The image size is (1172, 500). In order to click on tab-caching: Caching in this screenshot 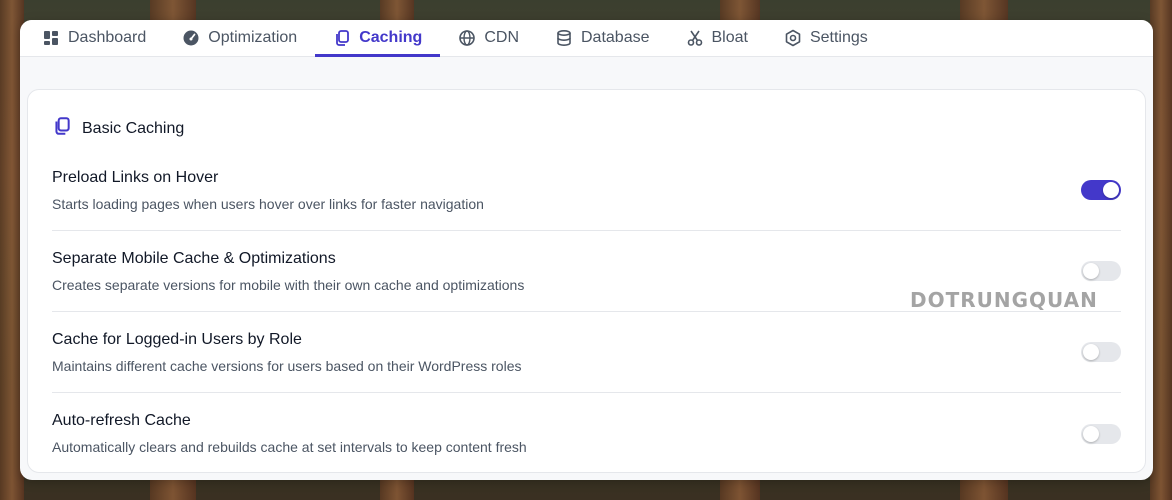, I will do `click(378, 38)`.